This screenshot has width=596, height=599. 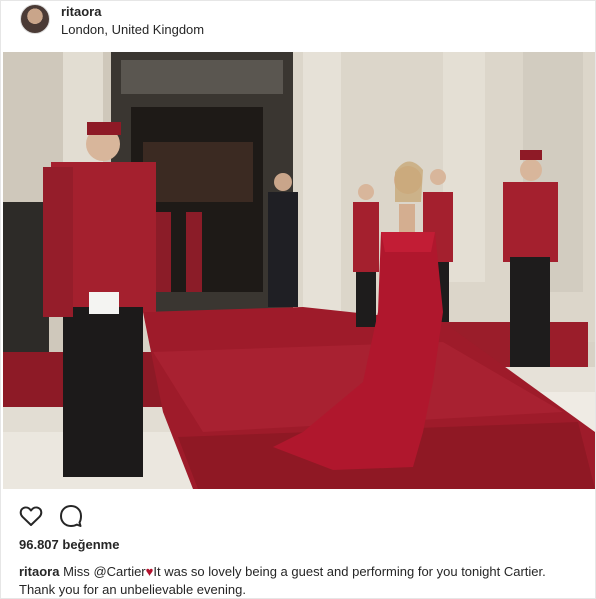 What do you see at coordinates (76, 571) in the screenshot?
I see `caption-text-prefix: Miss` at bounding box center [76, 571].